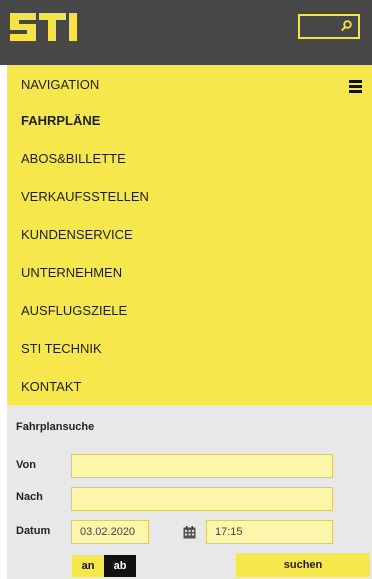 This screenshot has height=579, width=372. What do you see at coordinates (202, 466) in the screenshot?
I see `von-input` at bounding box center [202, 466].